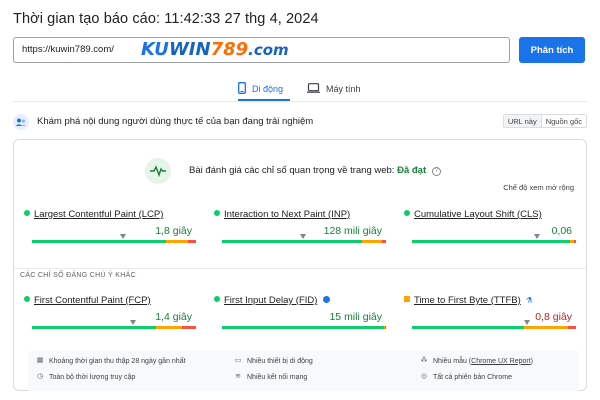 The image size is (600, 400). Describe the element at coordinates (564, 121) in the screenshot. I see `toggle-origin: Nguồn gốc` at that location.